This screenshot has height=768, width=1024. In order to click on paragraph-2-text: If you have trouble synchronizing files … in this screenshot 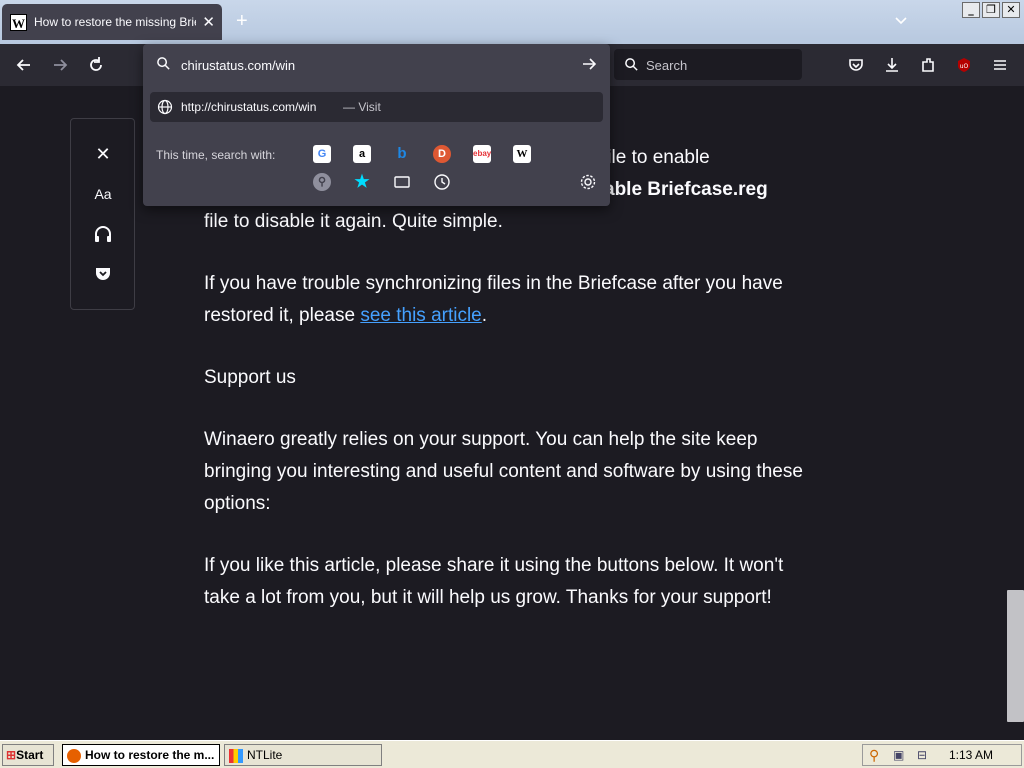, I will do `click(493, 299)`.